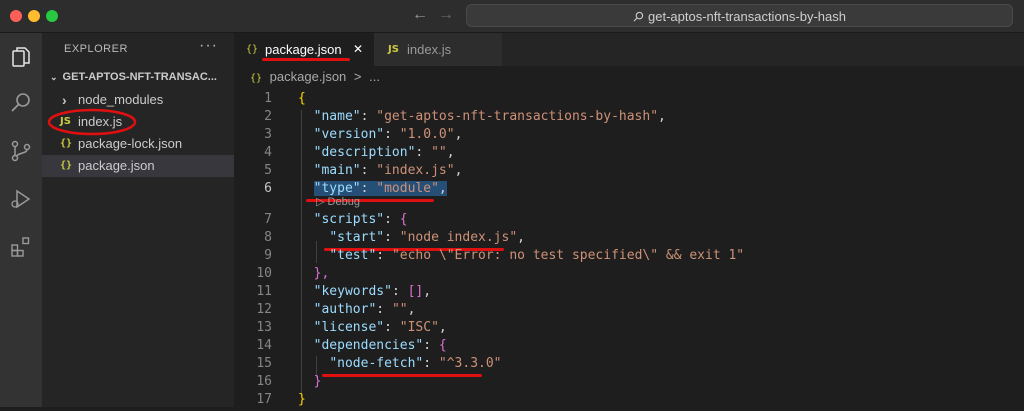 This screenshot has height=411, width=1024. What do you see at coordinates (353, 255) in the screenshot?
I see `json-key: "test"` at bounding box center [353, 255].